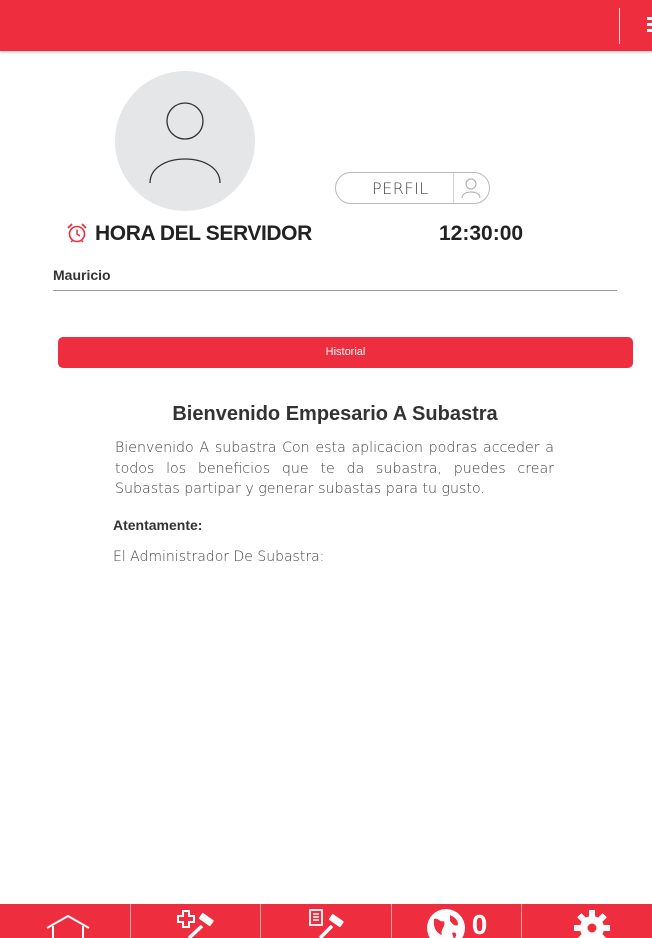  I want to click on historial-button: Historial, so click(345, 352).